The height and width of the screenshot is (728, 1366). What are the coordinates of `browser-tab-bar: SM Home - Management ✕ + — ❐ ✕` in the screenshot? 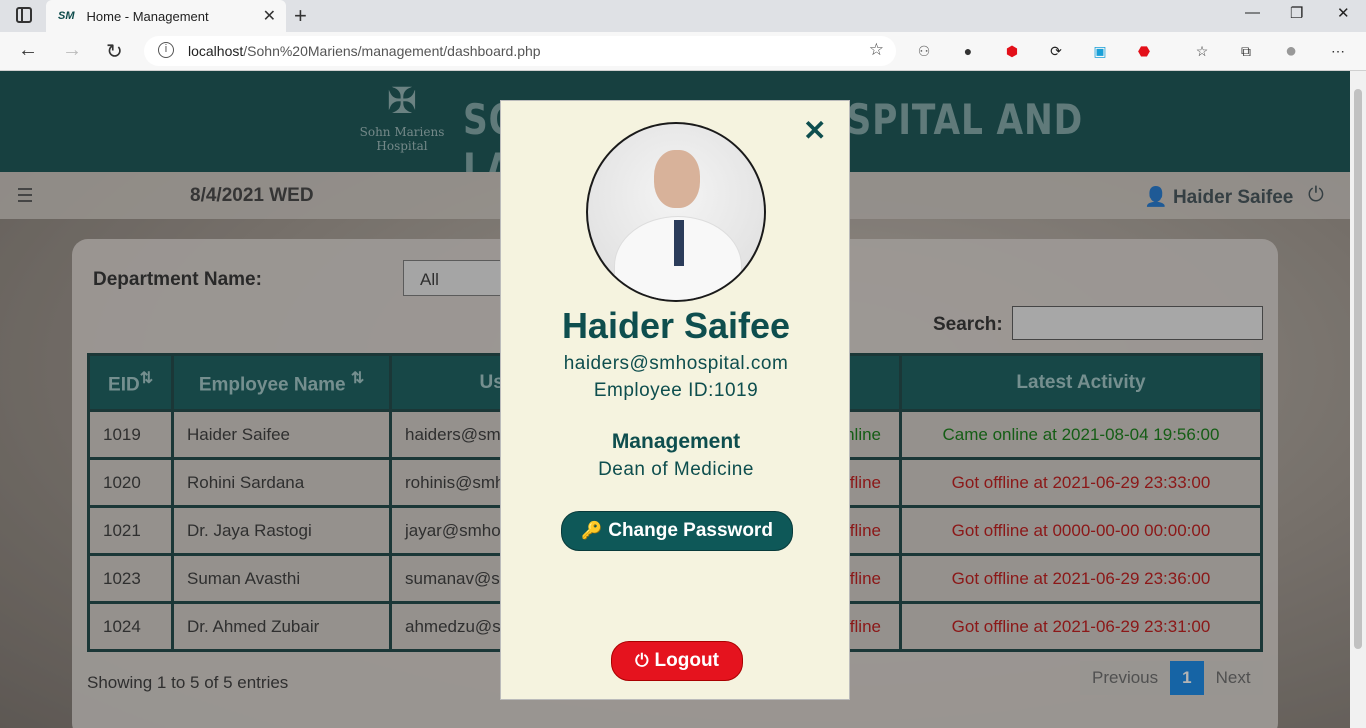 It's located at (683, 16).